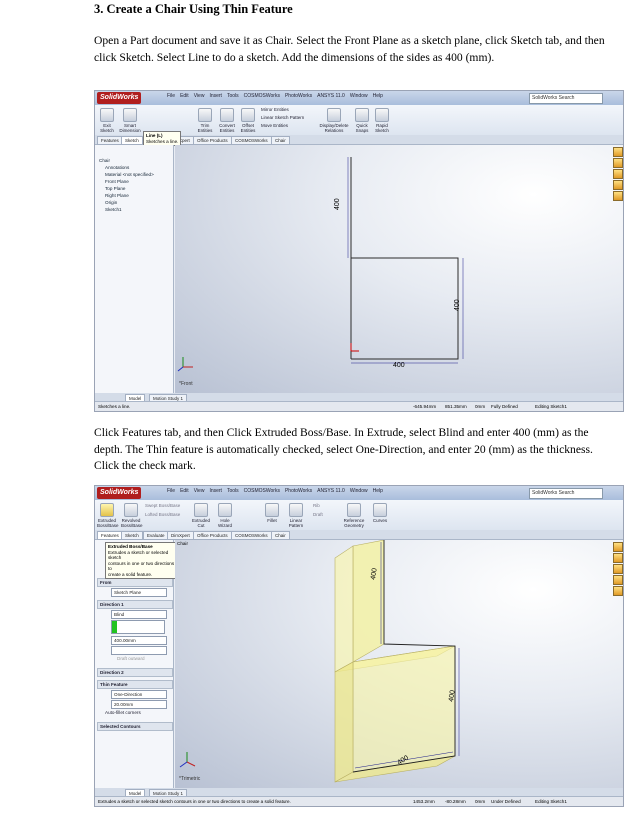 Image resolution: width=624 pixels, height=818 pixels. Describe the element at coordinates (156, 535) in the screenshot. I see `tab-evaluate: Evaluate` at that location.